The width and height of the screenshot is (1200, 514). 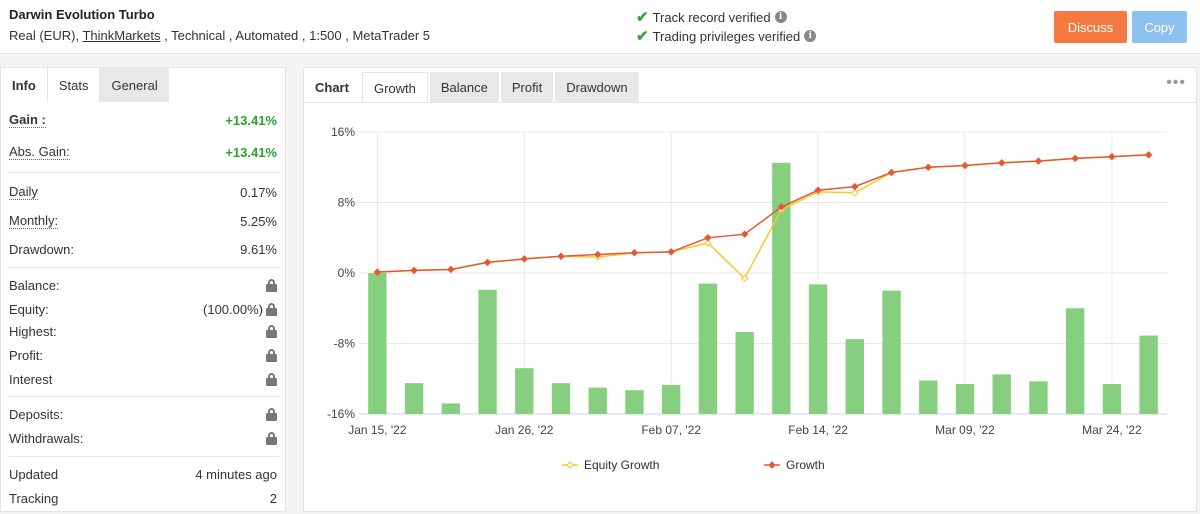 What do you see at coordinates (143, 152) in the screenshot?
I see `abs-gain-row: Abs. Gain: +13.41%` at bounding box center [143, 152].